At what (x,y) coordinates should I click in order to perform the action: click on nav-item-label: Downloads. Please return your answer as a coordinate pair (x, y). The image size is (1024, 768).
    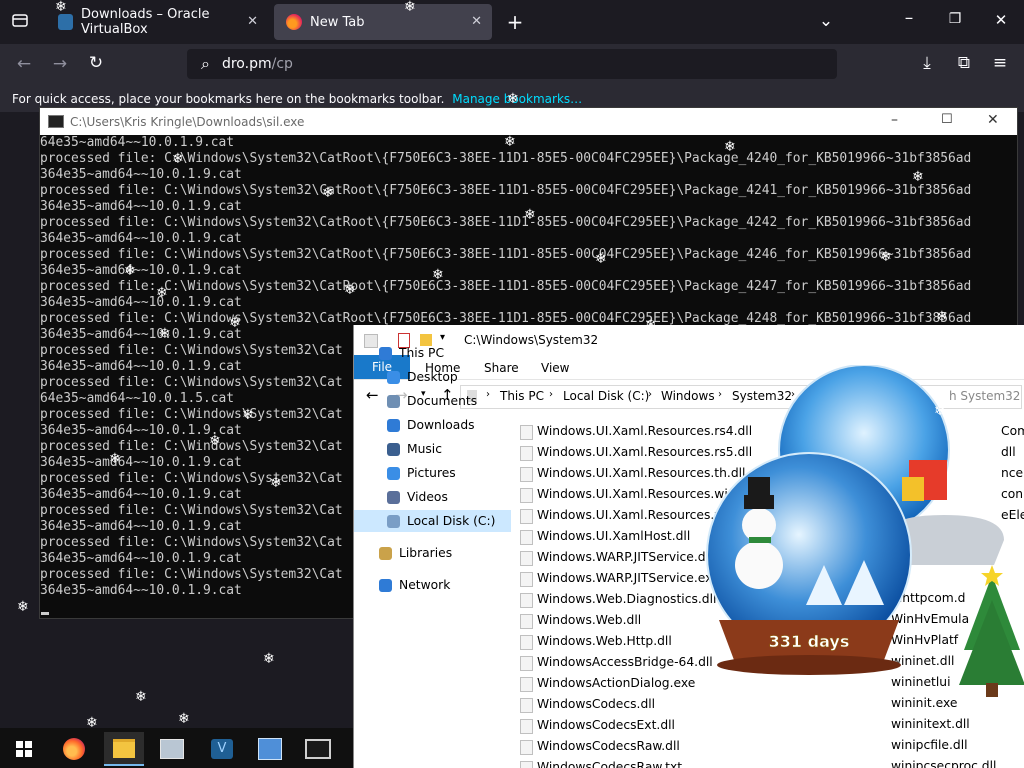
    Looking at the image, I should click on (441, 425).